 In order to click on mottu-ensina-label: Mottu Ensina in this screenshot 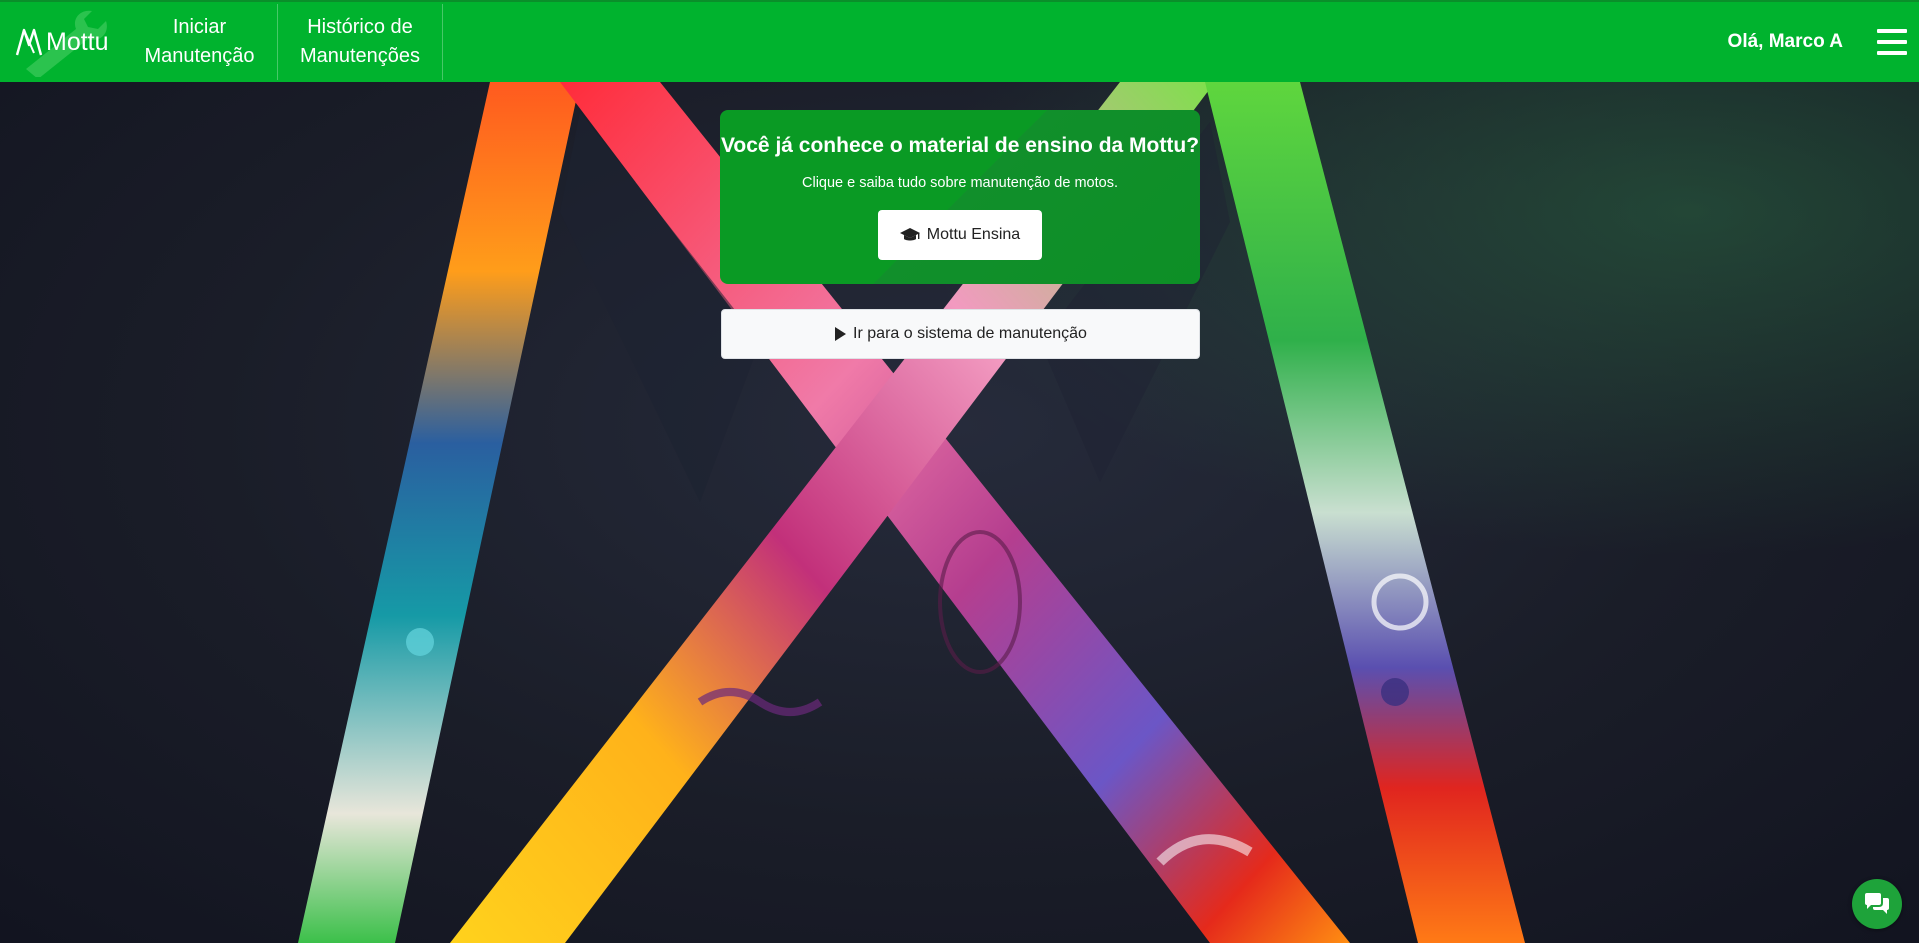, I will do `click(973, 234)`.